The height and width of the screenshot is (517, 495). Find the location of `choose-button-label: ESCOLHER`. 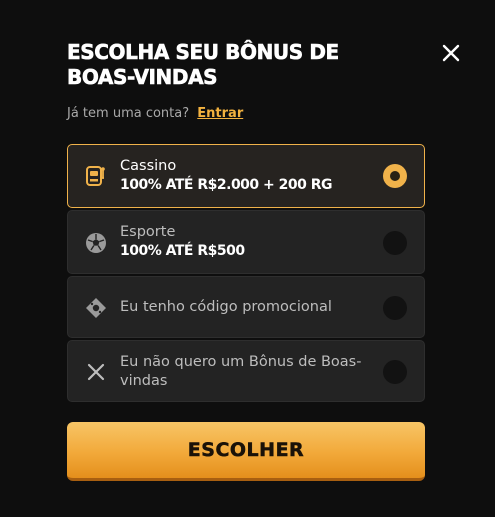

choose-button-label: ESCOLHER is located at coordinates (246, 450).